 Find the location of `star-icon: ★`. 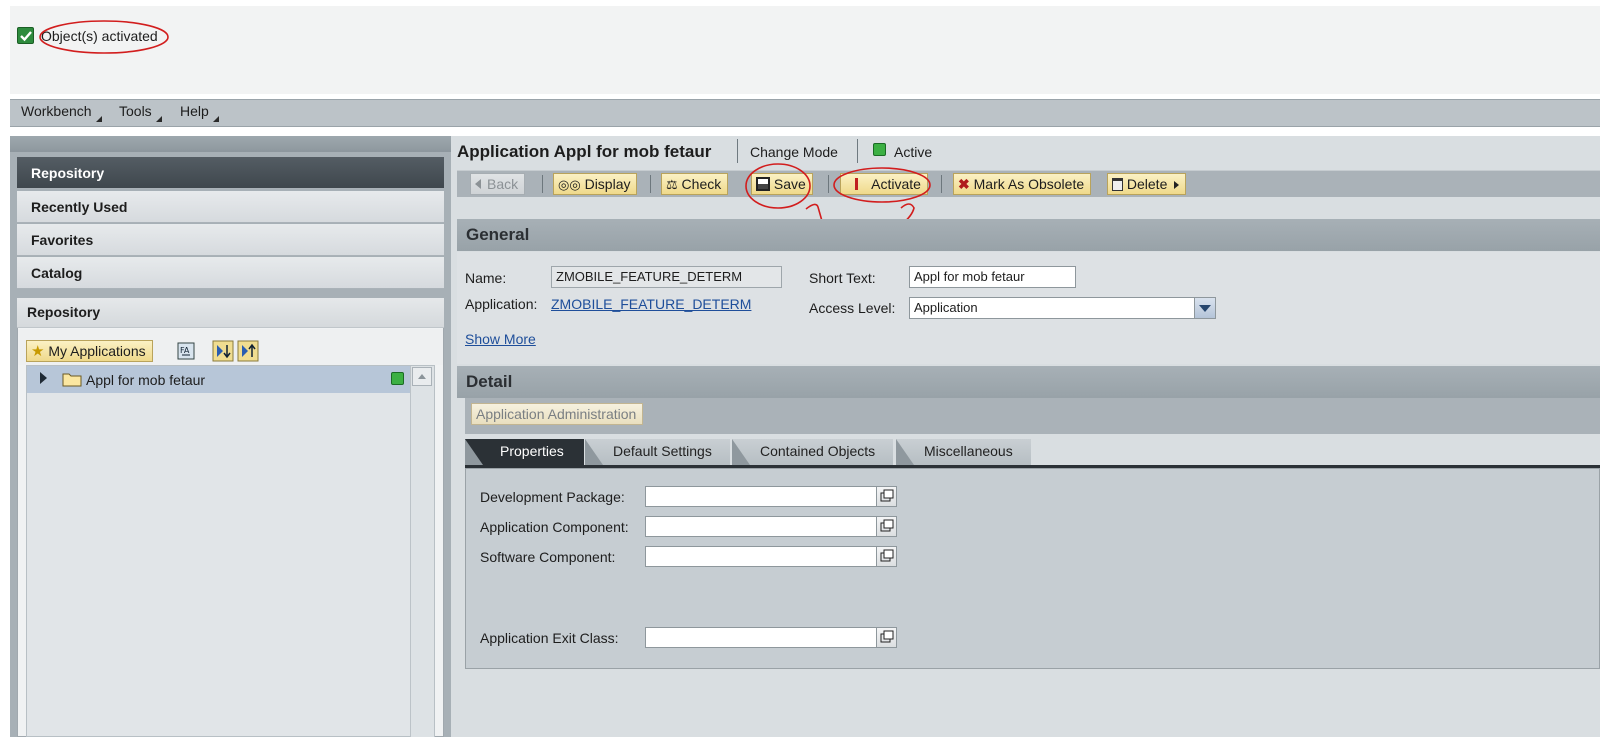

star-icon: ★ is located at coordinates (38, 351).